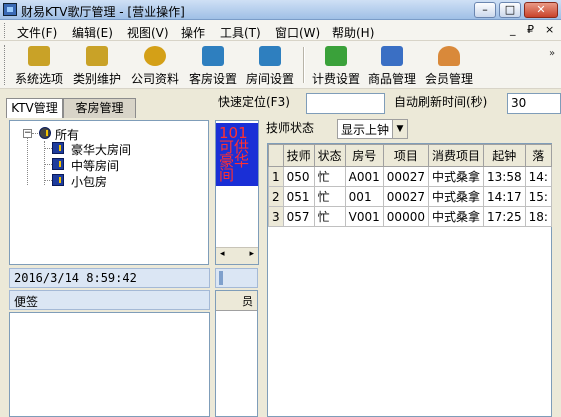 This screenshot has height=417, width=561. Describe the element at coordinates (109, 300) in the screenshot. I see `note-label: 便签` at that location.